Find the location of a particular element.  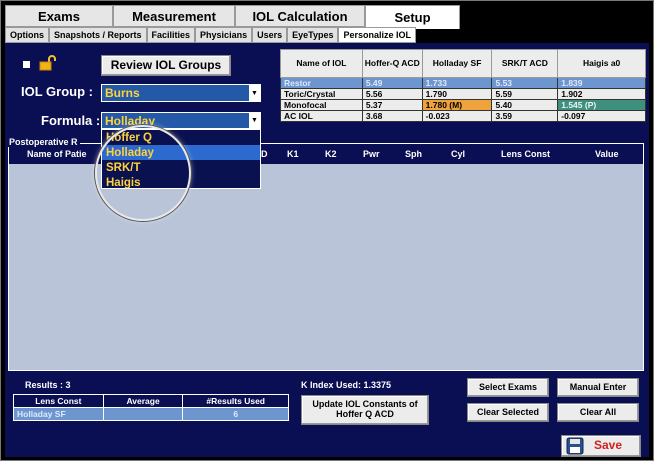

subtab-physicians: Physicians is located at coordinates (224, 35).